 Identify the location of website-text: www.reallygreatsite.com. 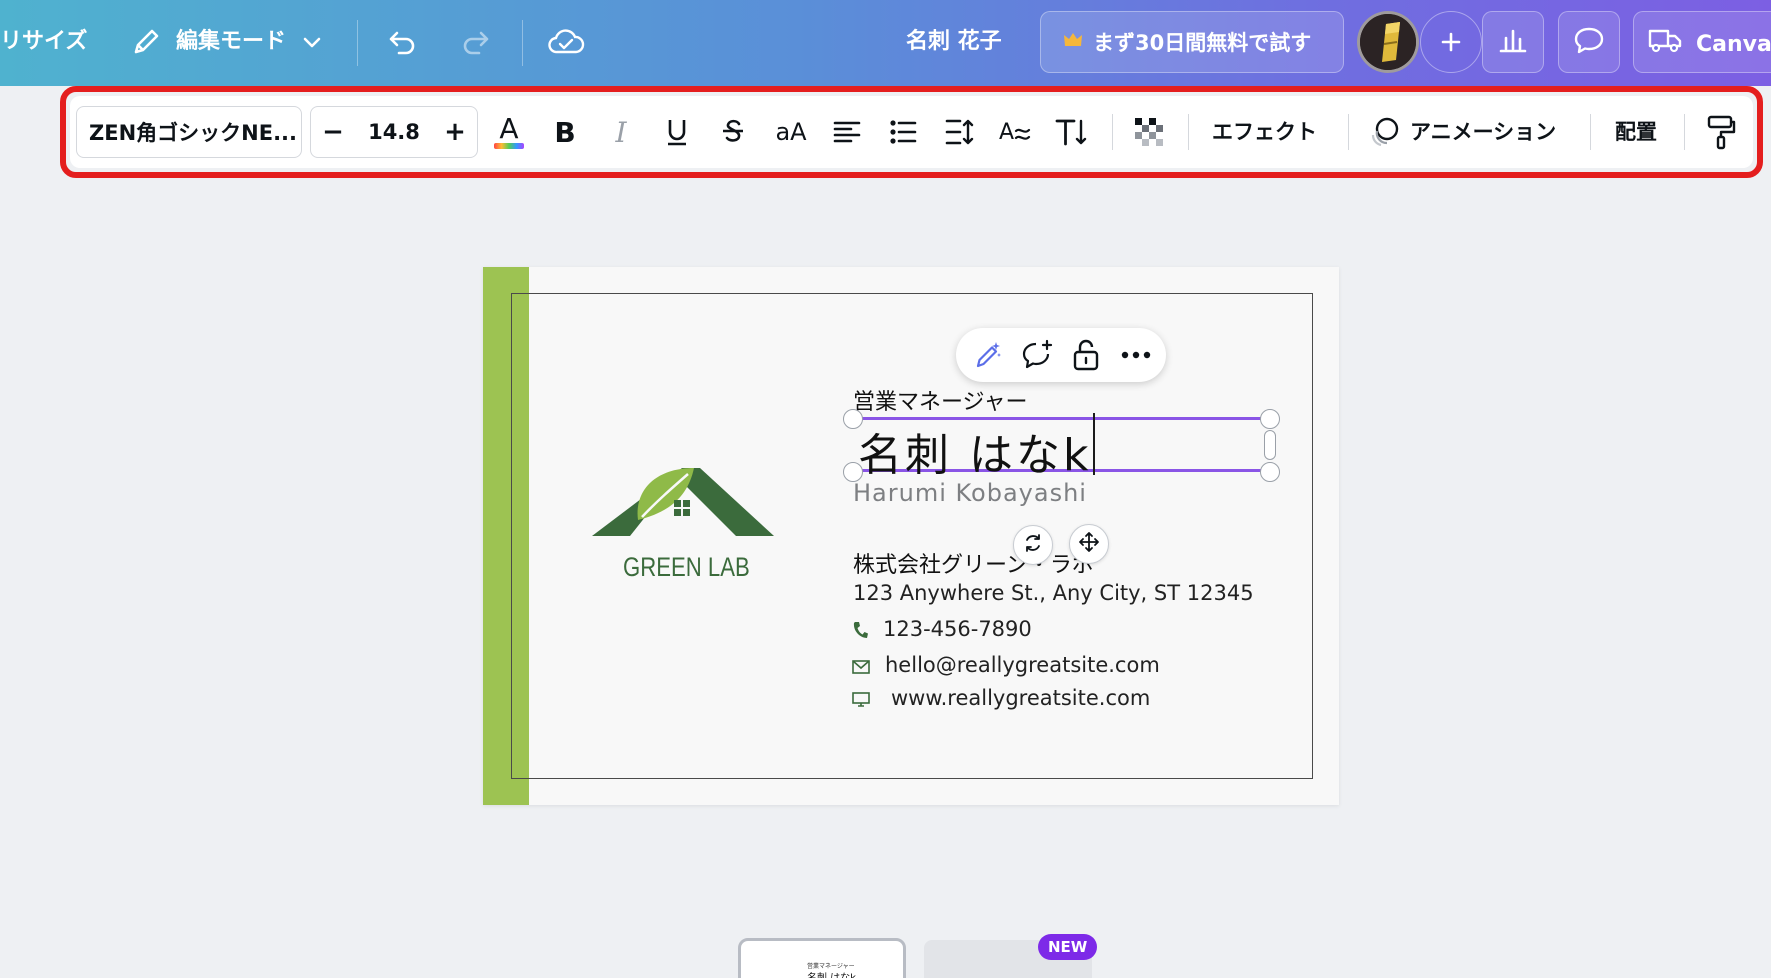
(1020, 698).